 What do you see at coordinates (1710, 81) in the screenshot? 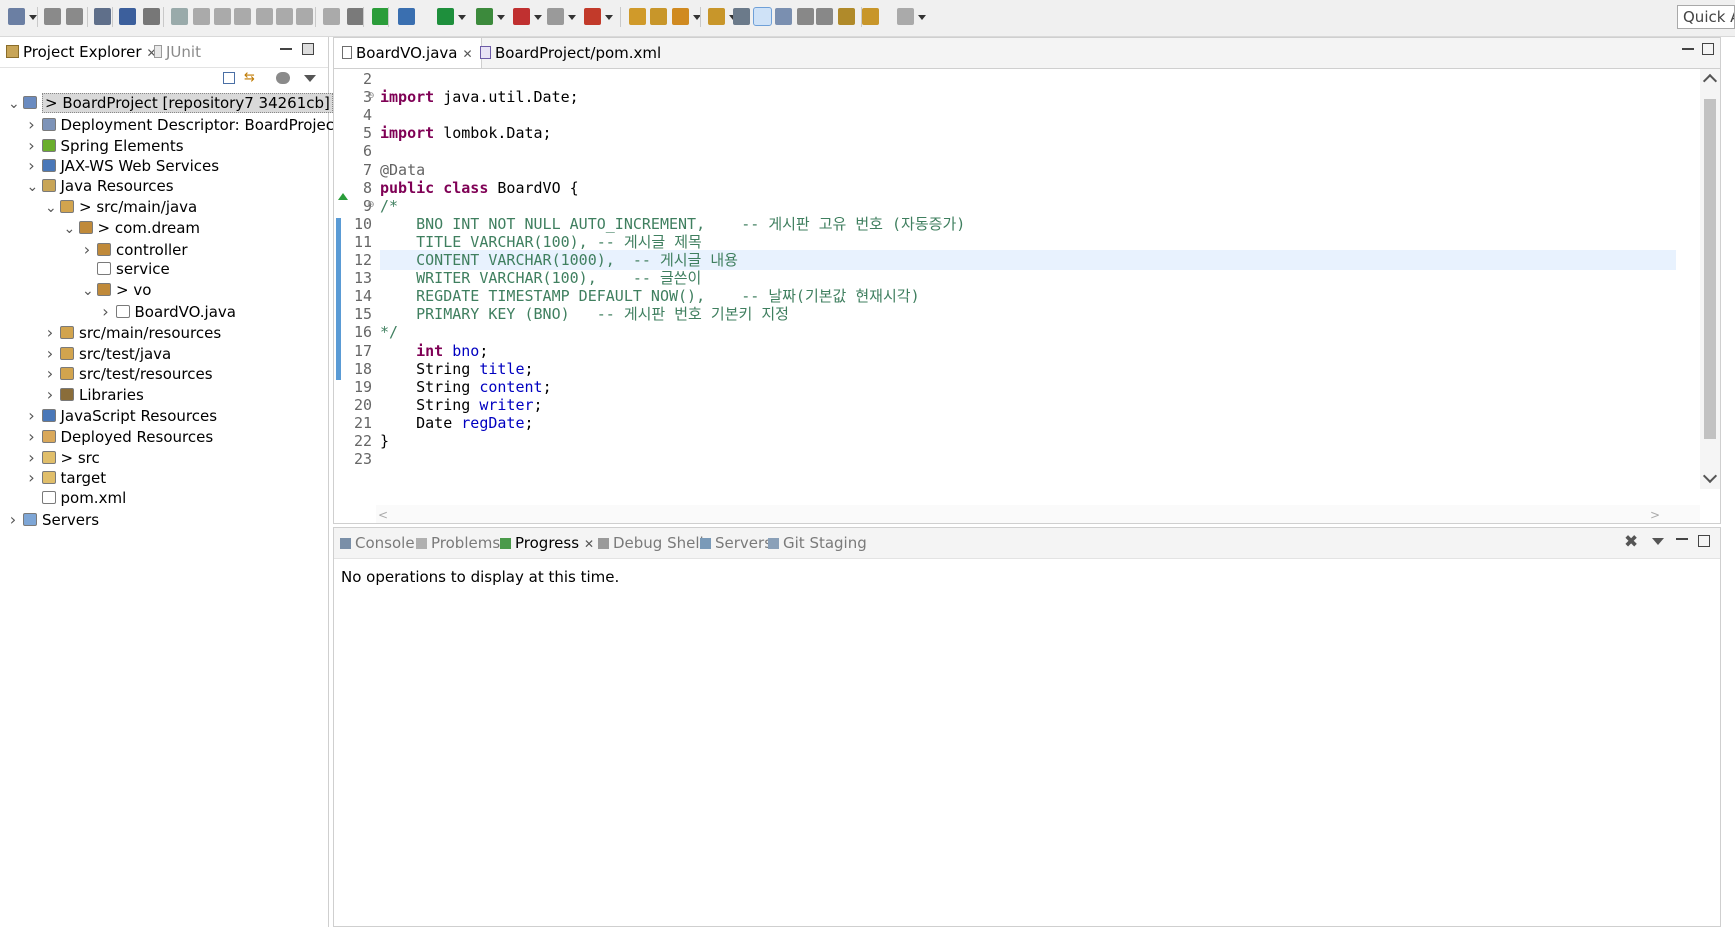
I see `scroll-up-icon` at bounding box center [1710, 81].